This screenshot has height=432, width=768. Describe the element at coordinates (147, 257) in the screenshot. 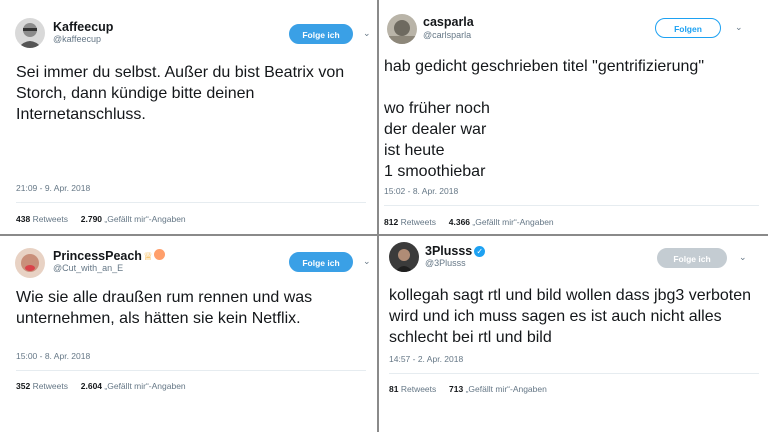

I see `crown-icon: ♕` at that location.